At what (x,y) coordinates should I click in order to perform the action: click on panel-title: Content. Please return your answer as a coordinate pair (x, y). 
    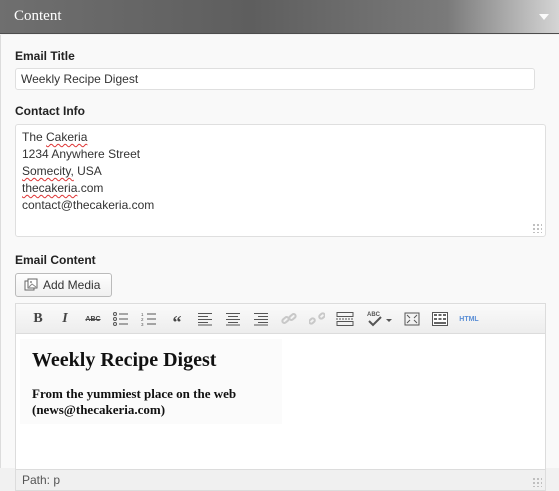
    Looking at the image, I should click on (38, 16).